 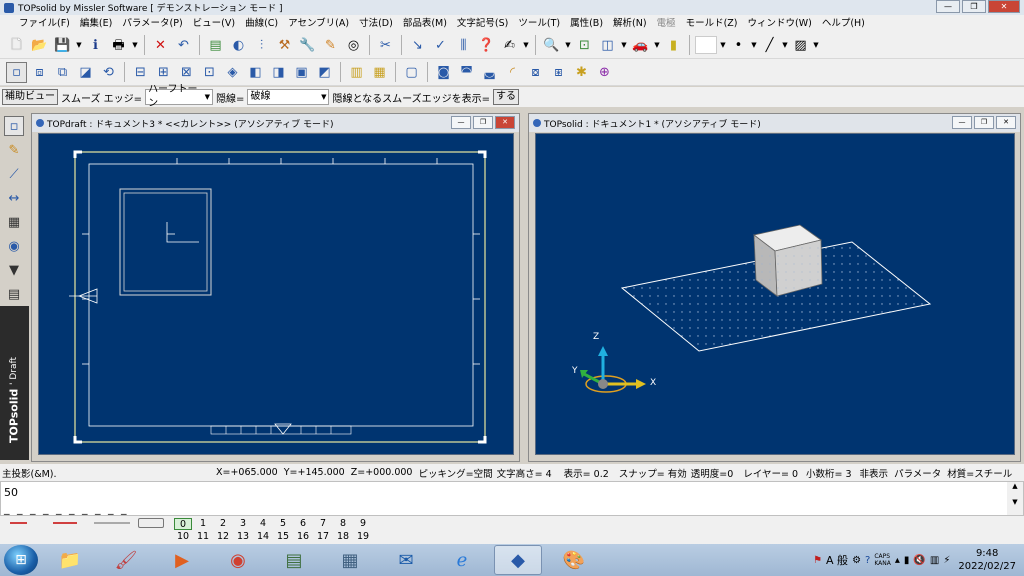 I want to click on line-dropdown-icon: ▼, so click(x=785, y=45).